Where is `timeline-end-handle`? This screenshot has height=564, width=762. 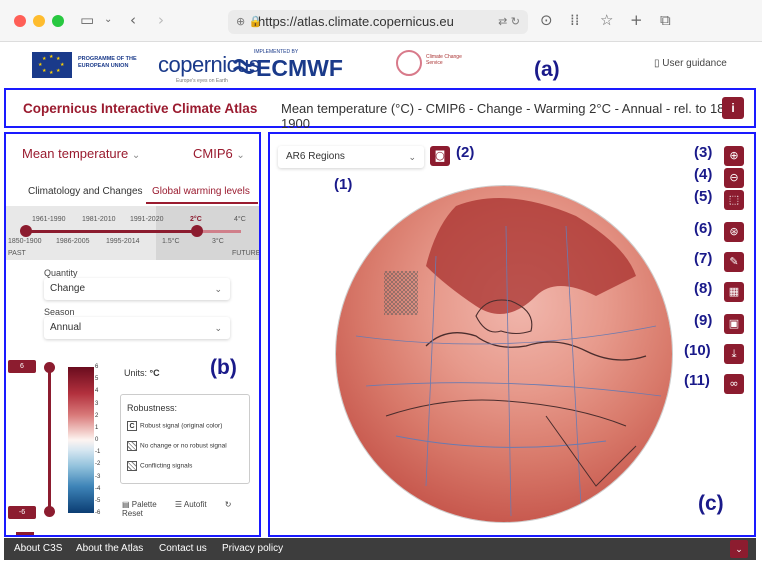 timeline-end-handle is located at coordinates (197, 231).